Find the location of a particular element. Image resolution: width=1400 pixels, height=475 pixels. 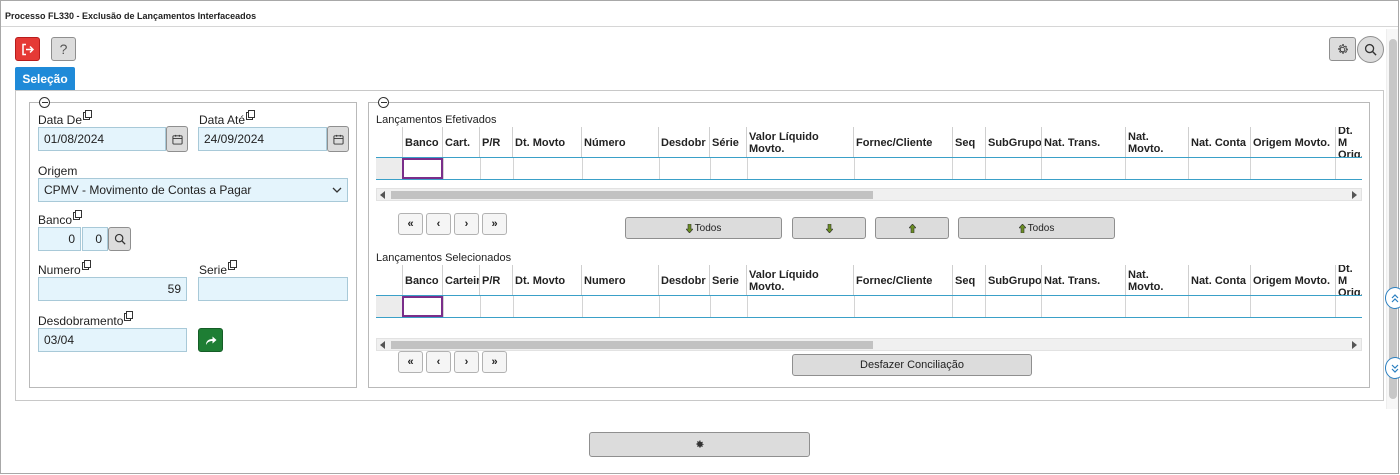

execute-button is located at coordinates (210, 340).